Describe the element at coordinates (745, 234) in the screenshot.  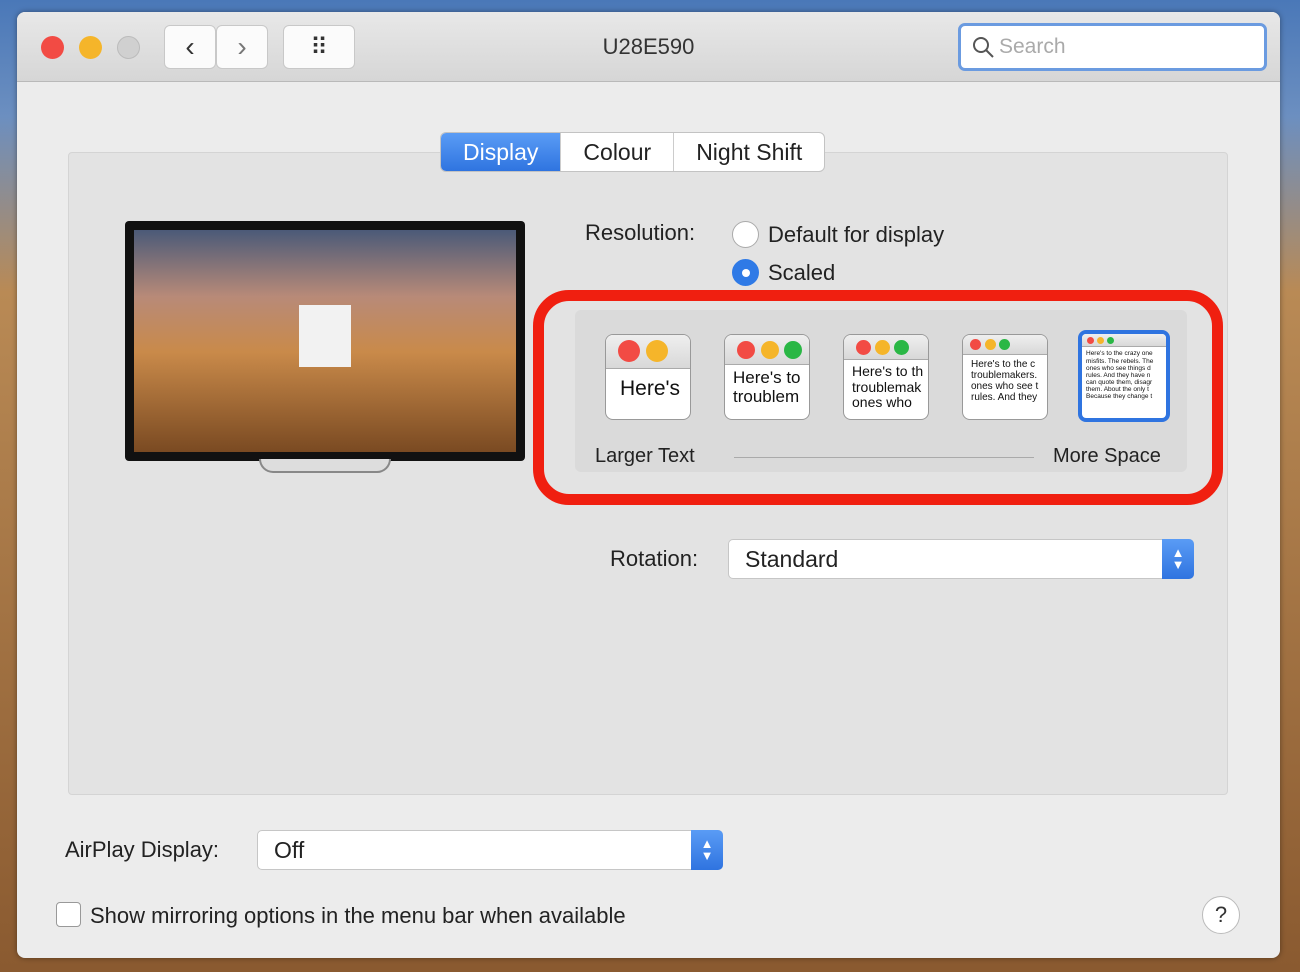
I see `radio-default-for-display` at that location.